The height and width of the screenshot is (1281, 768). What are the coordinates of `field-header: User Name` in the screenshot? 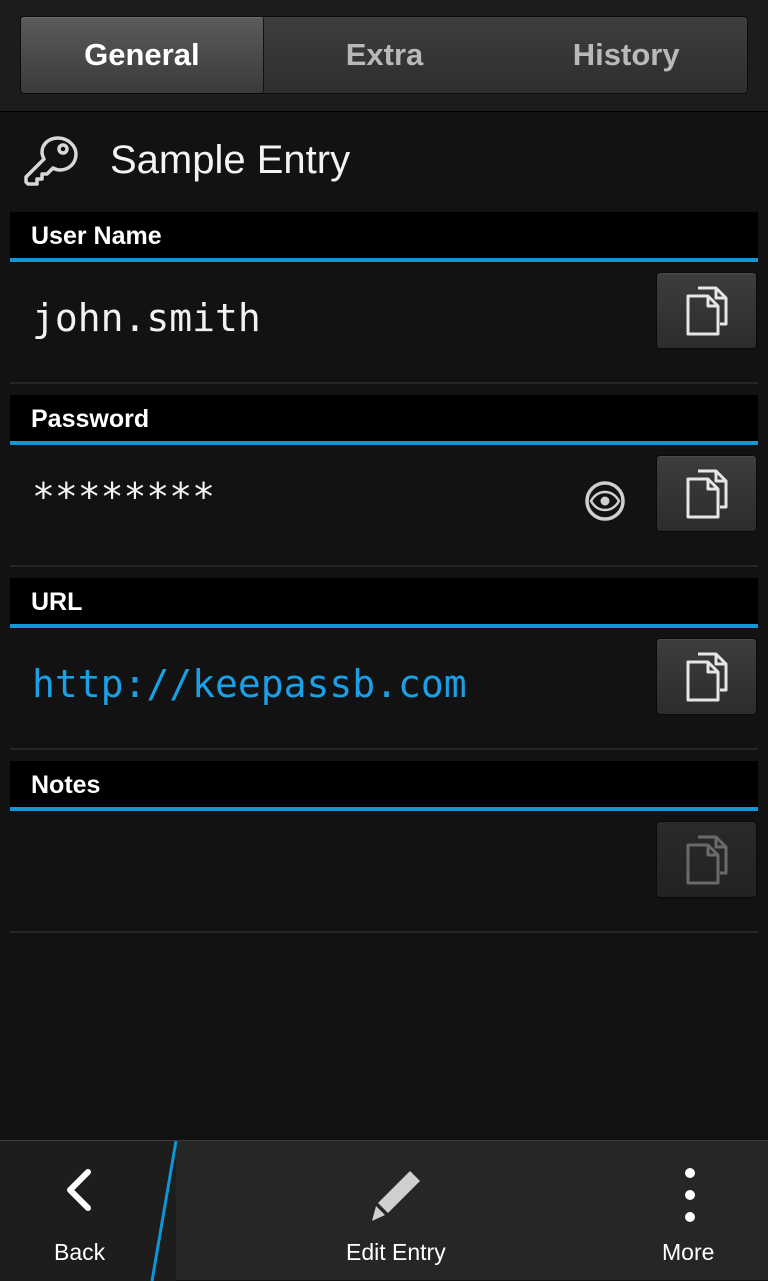 It's located at (384, 237).